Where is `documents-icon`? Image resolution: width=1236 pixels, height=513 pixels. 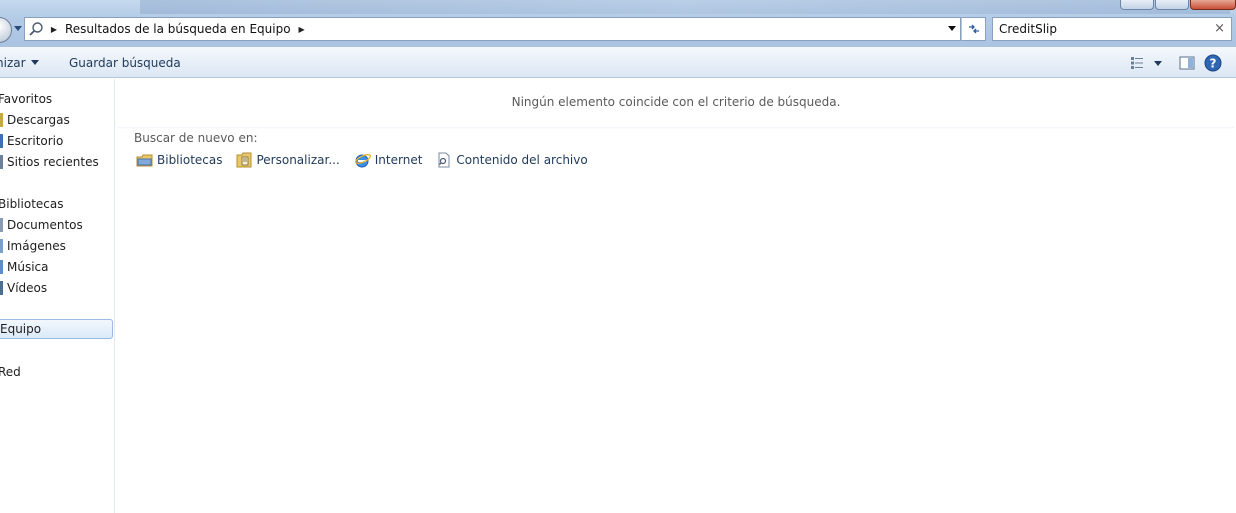 documents-icon is located at coordinates (1, 225).